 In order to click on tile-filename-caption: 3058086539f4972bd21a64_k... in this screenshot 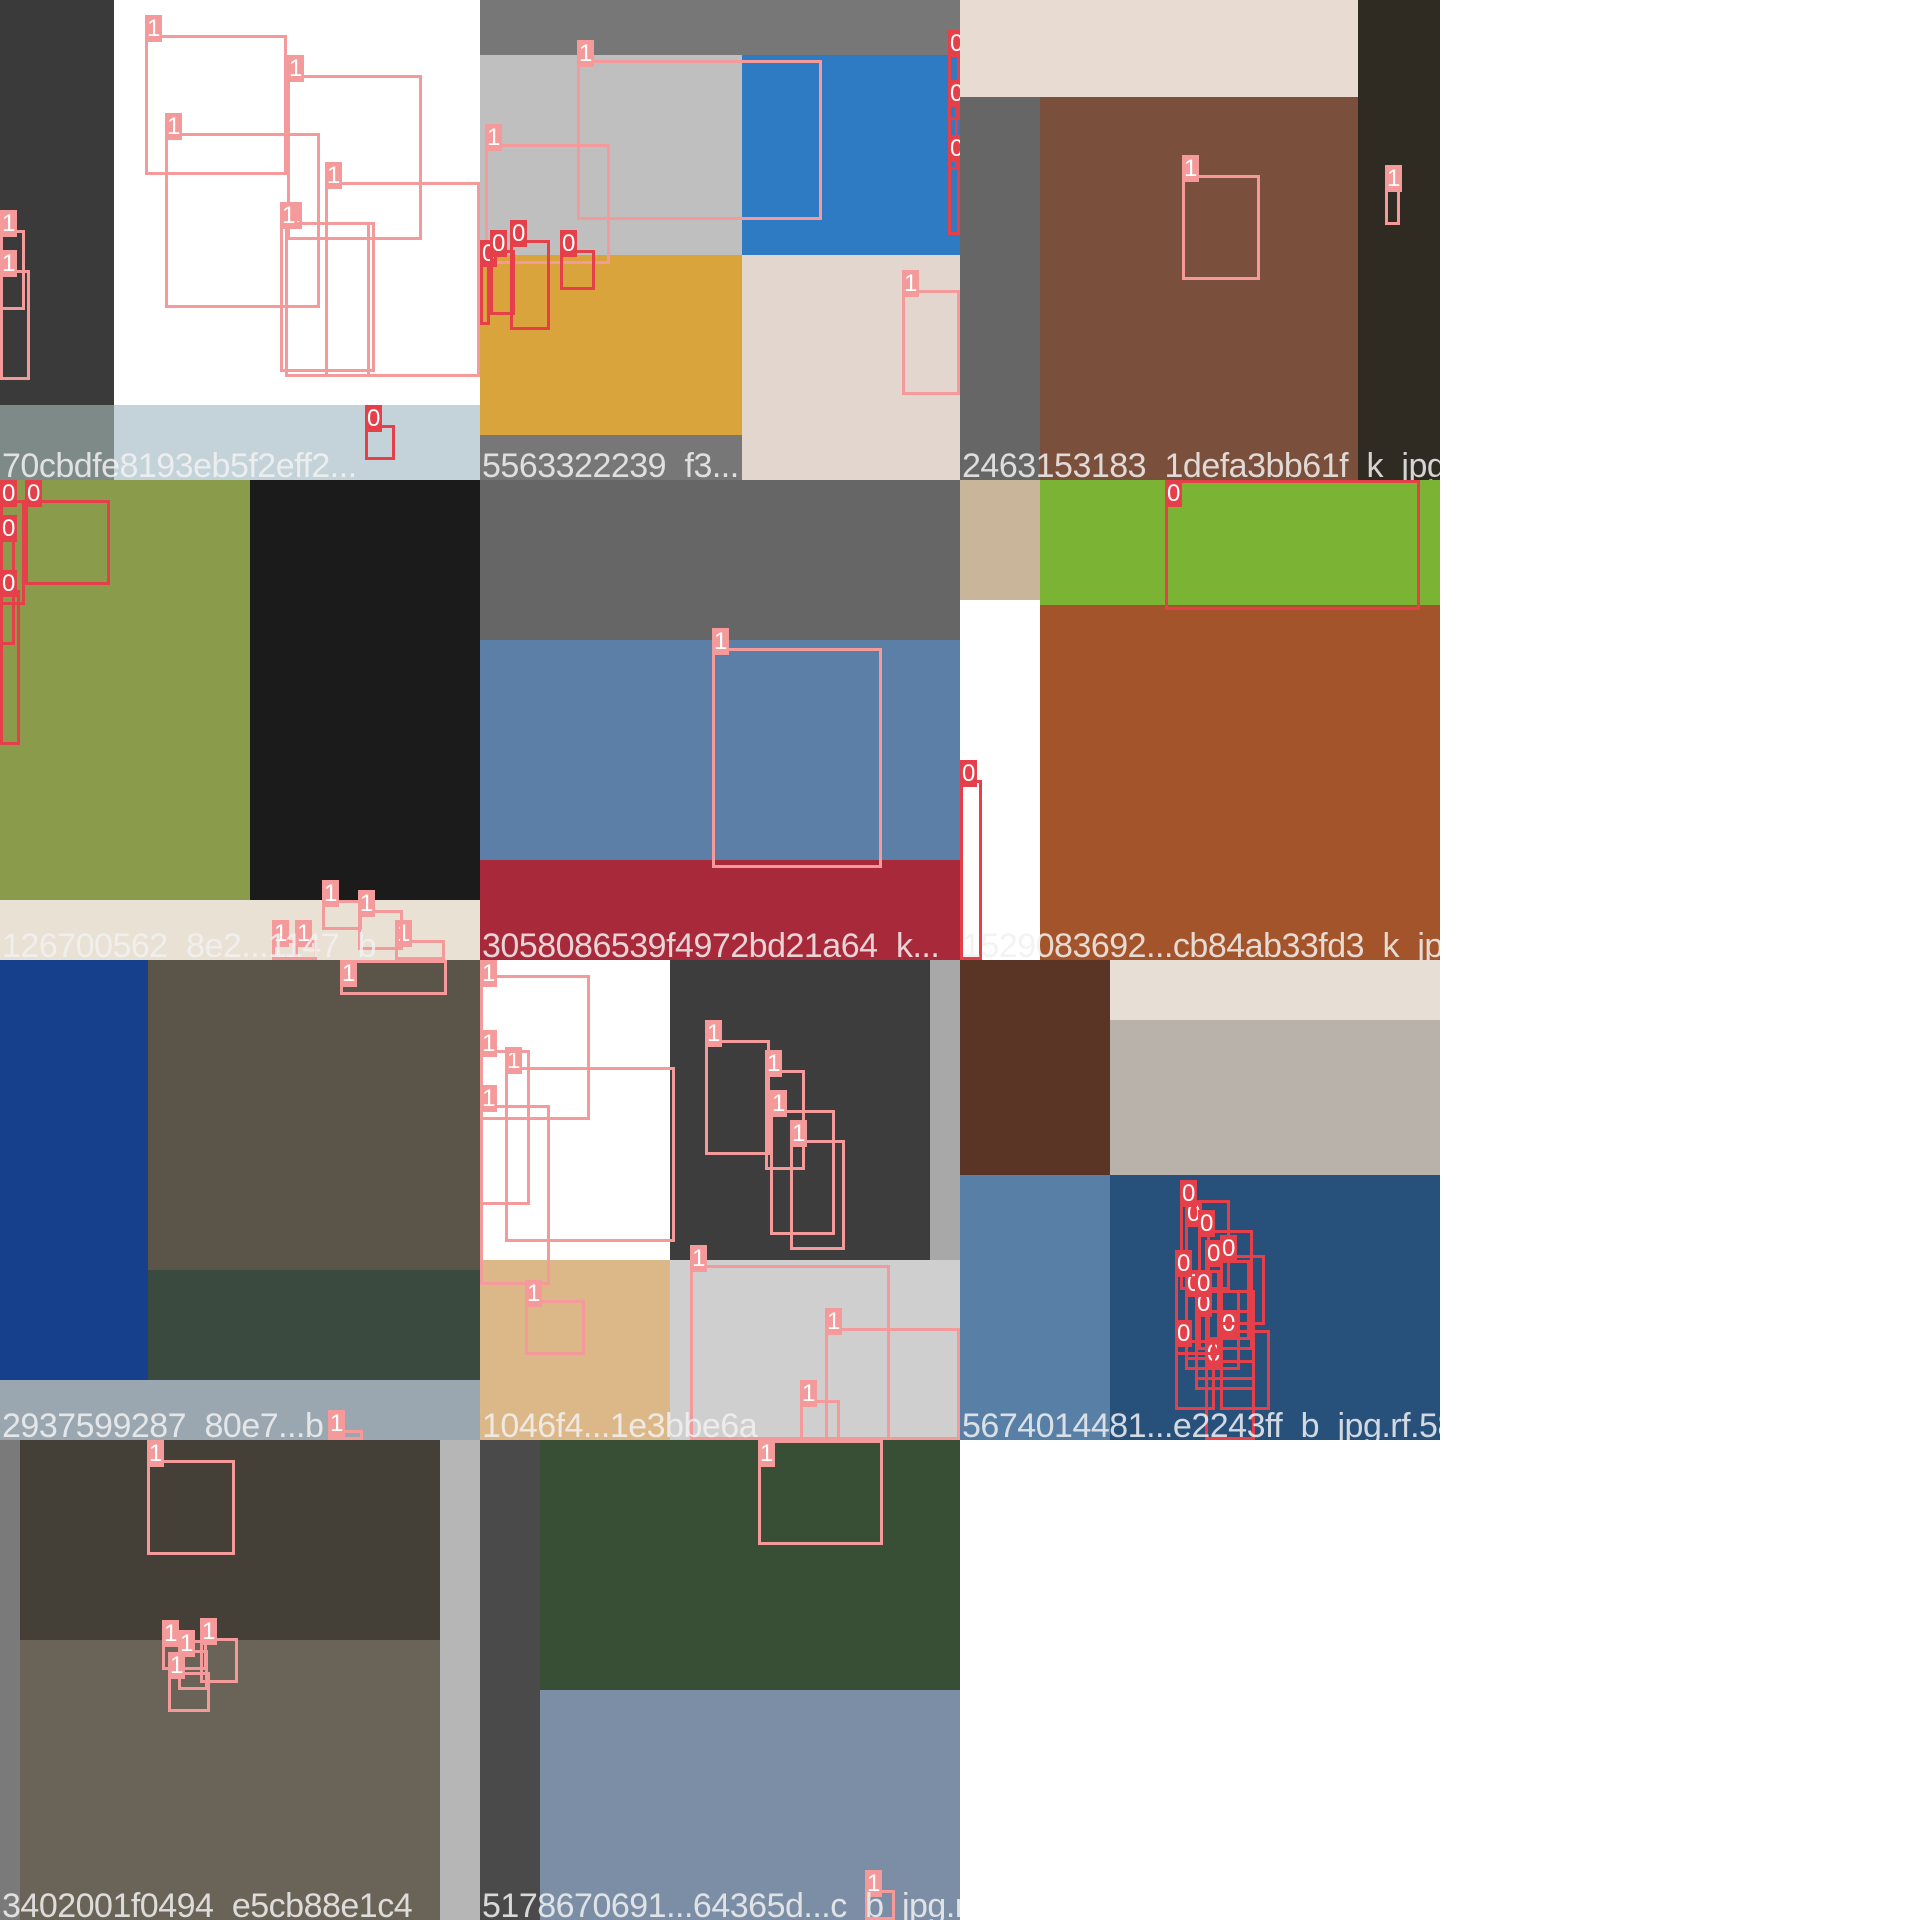, I will do `click(711, 943)`.